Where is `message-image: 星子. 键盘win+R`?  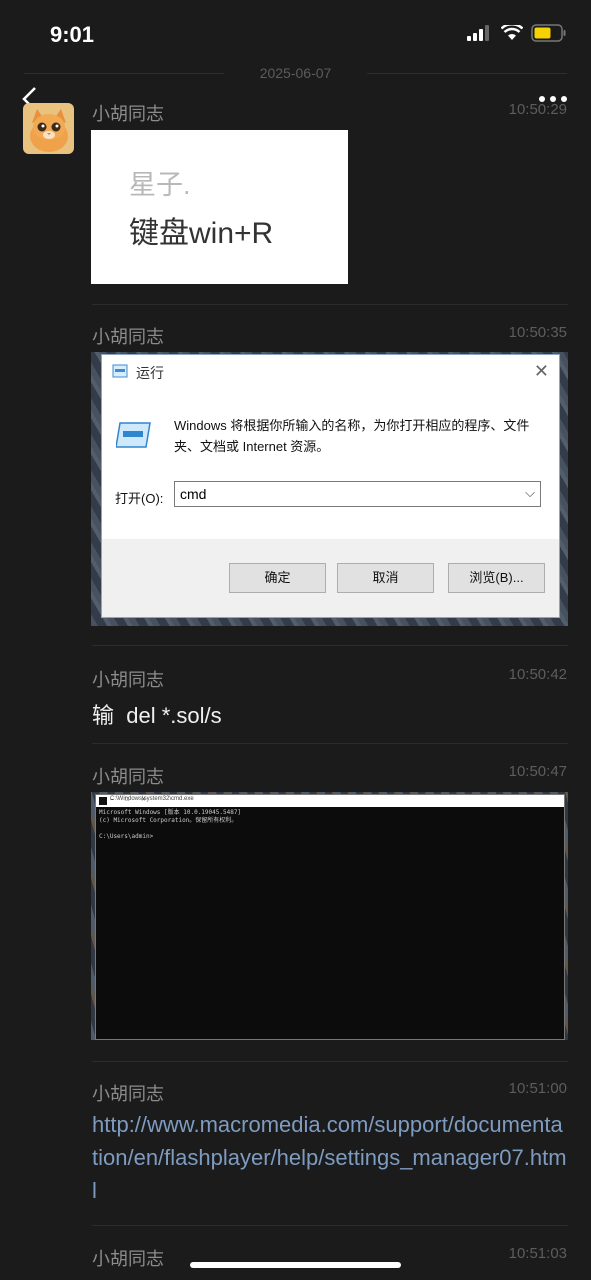 message-image: 星子. 键盘win+R is located at coordinates (219, 207).